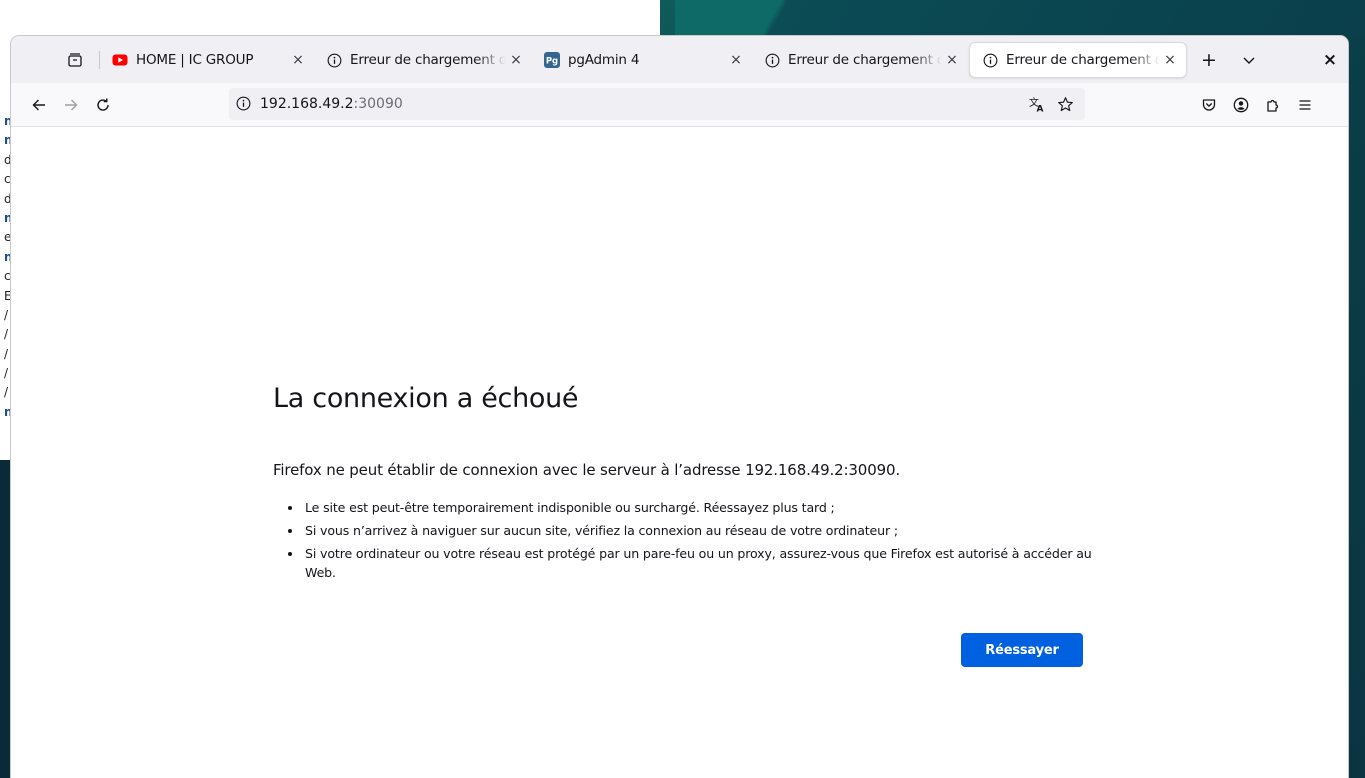  Describe the element at coordinates (1330, 60) in the screenshot. I see `window-close-button: ×` at that location.